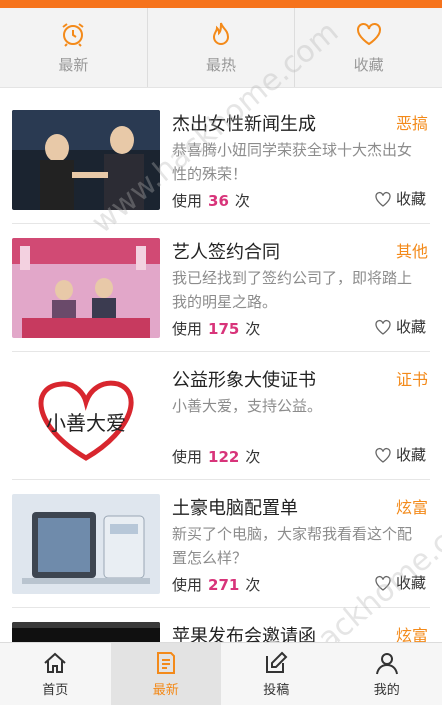 This screenshot has height=705, width=442. What do you see at coordinates (55, 674) in the screenshot?
I see `nav-home: 首页` at bounding box center [55, 674].